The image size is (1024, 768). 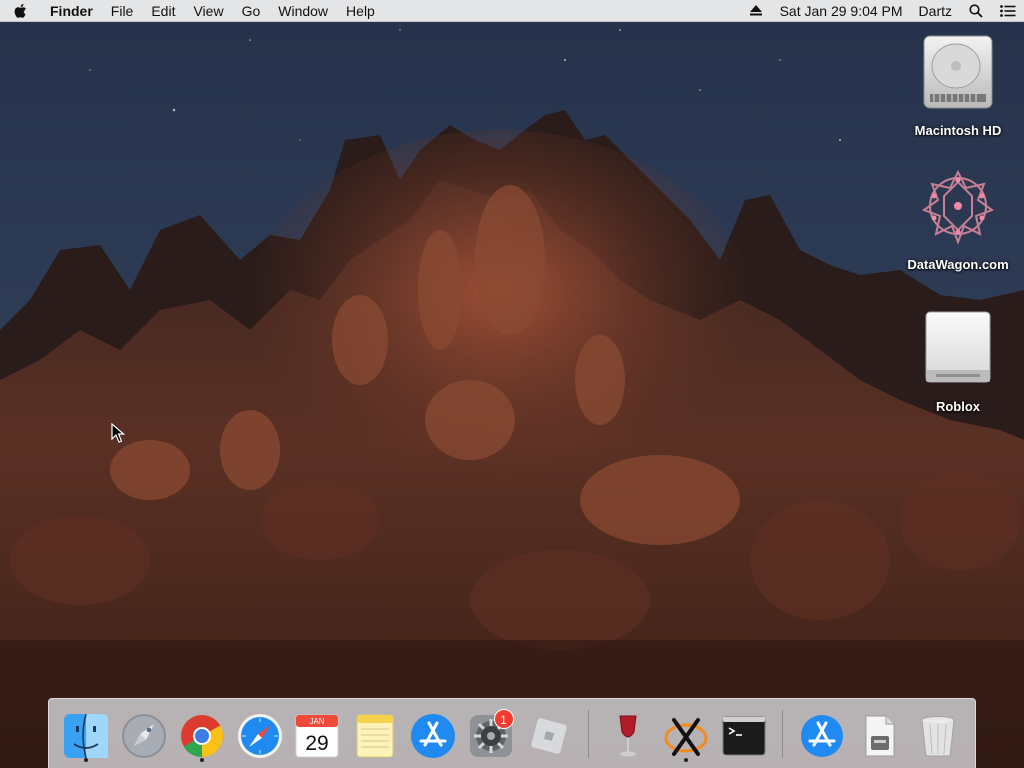 I want to click on calendar-icon: JAN 29, so click(x=317, y=738).